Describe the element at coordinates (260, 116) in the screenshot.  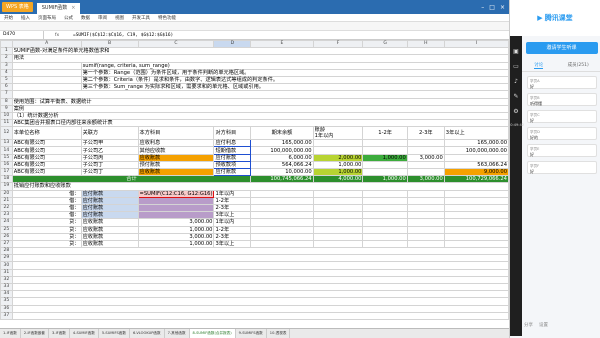
I see `cell: （1）统计数据分析` at that location.